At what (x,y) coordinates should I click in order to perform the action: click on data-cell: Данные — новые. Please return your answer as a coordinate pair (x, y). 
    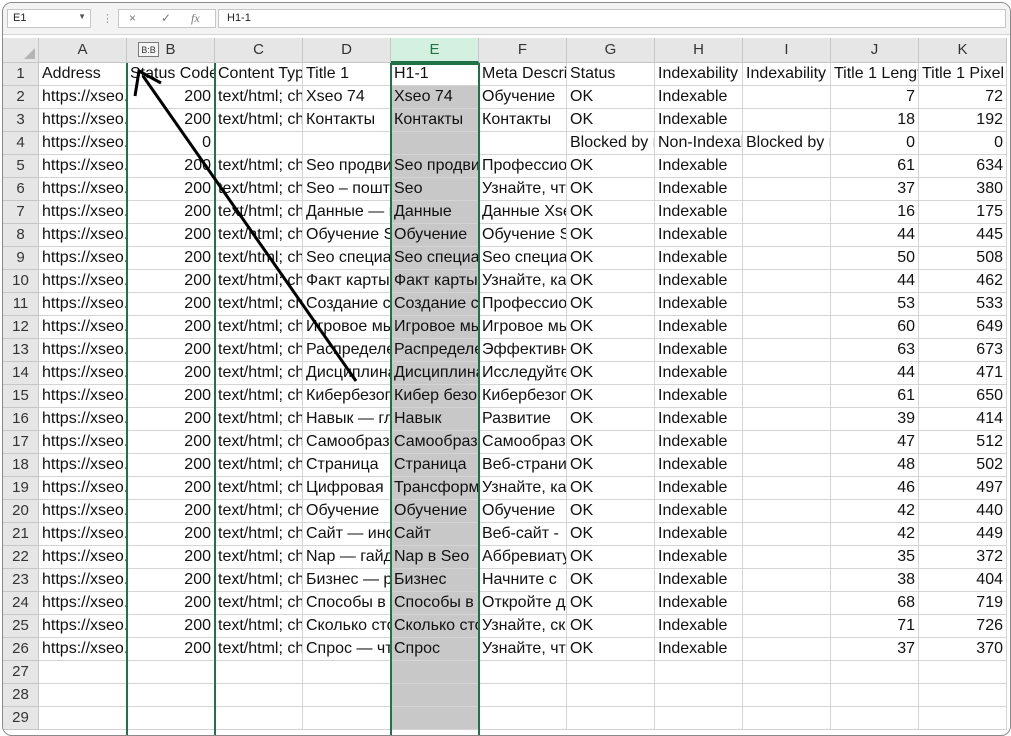
    Looking at the image, I should click on (347, 212).